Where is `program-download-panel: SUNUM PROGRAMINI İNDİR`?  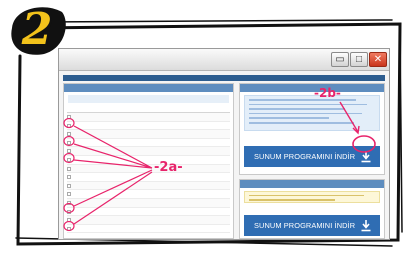
program-download-panel: SUNUM PROGRAMINI İNDİR is located at coordinates (312, 129).